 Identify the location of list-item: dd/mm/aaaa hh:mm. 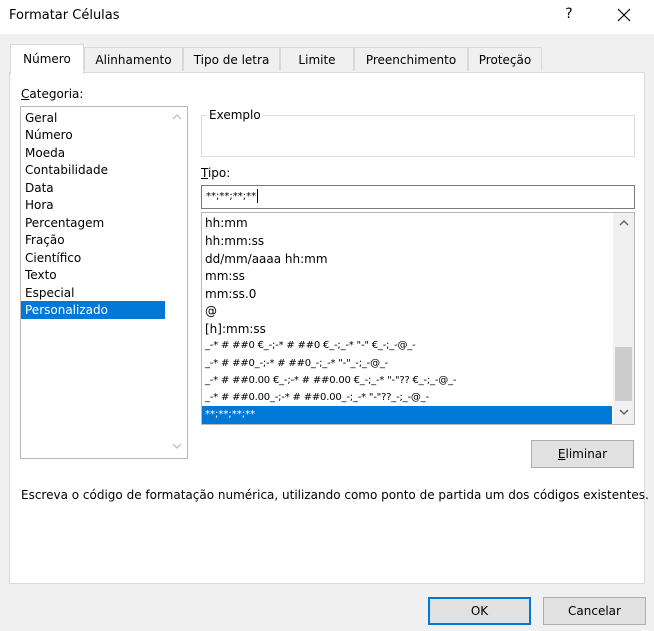
(407, 259).